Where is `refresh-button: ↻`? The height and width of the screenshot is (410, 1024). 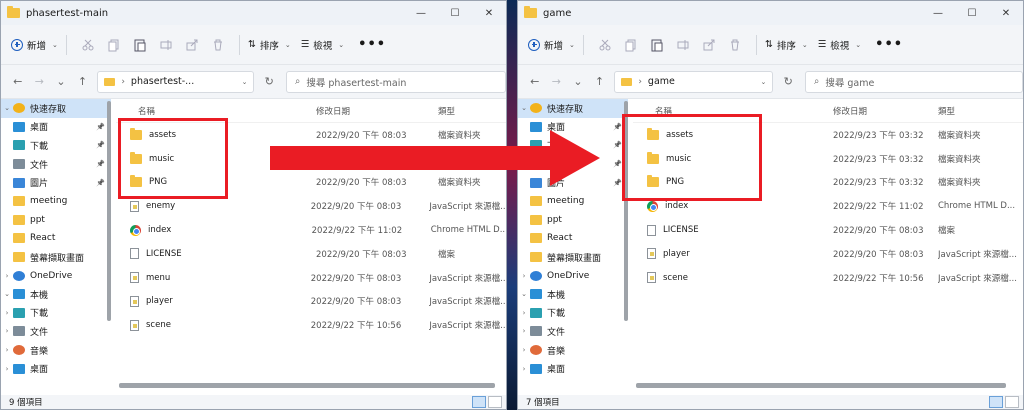
refresh-button: ↻ is located at coordinates (788, 81).